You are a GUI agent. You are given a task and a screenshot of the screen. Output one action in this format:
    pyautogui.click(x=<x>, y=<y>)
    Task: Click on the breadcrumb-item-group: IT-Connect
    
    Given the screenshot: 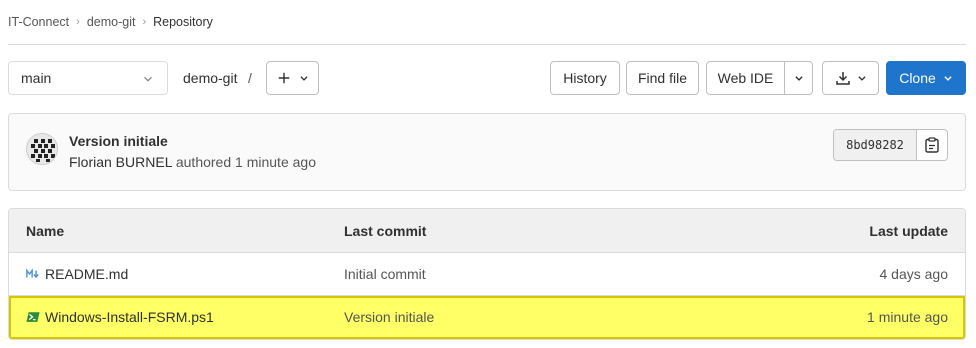 What is the action you would take?
    pyautogui.click(x=38, y=22)
    